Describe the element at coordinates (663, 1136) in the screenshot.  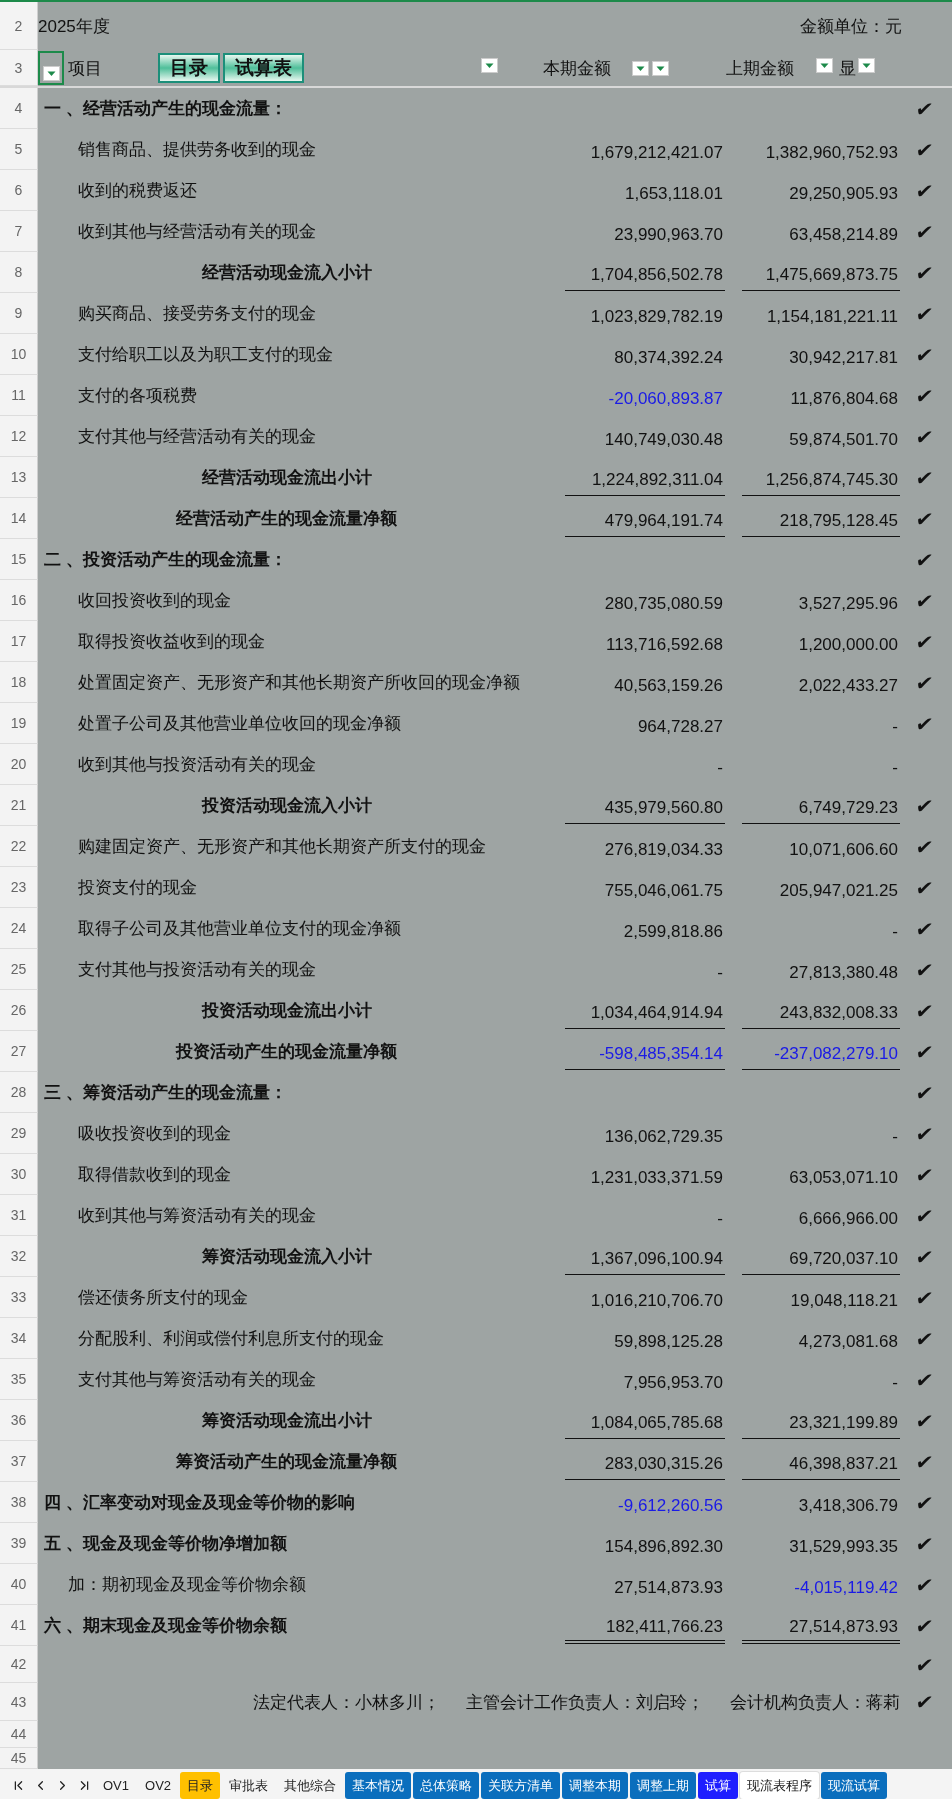
I see `amount-text: 136,062,729.35` at that location.